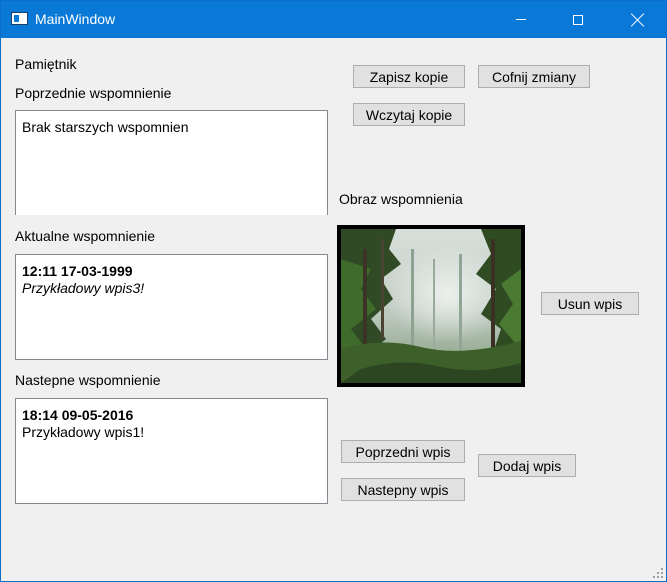  I want to click on current-memory-heading: Aktualne wspomnienie, so click(85, 236).